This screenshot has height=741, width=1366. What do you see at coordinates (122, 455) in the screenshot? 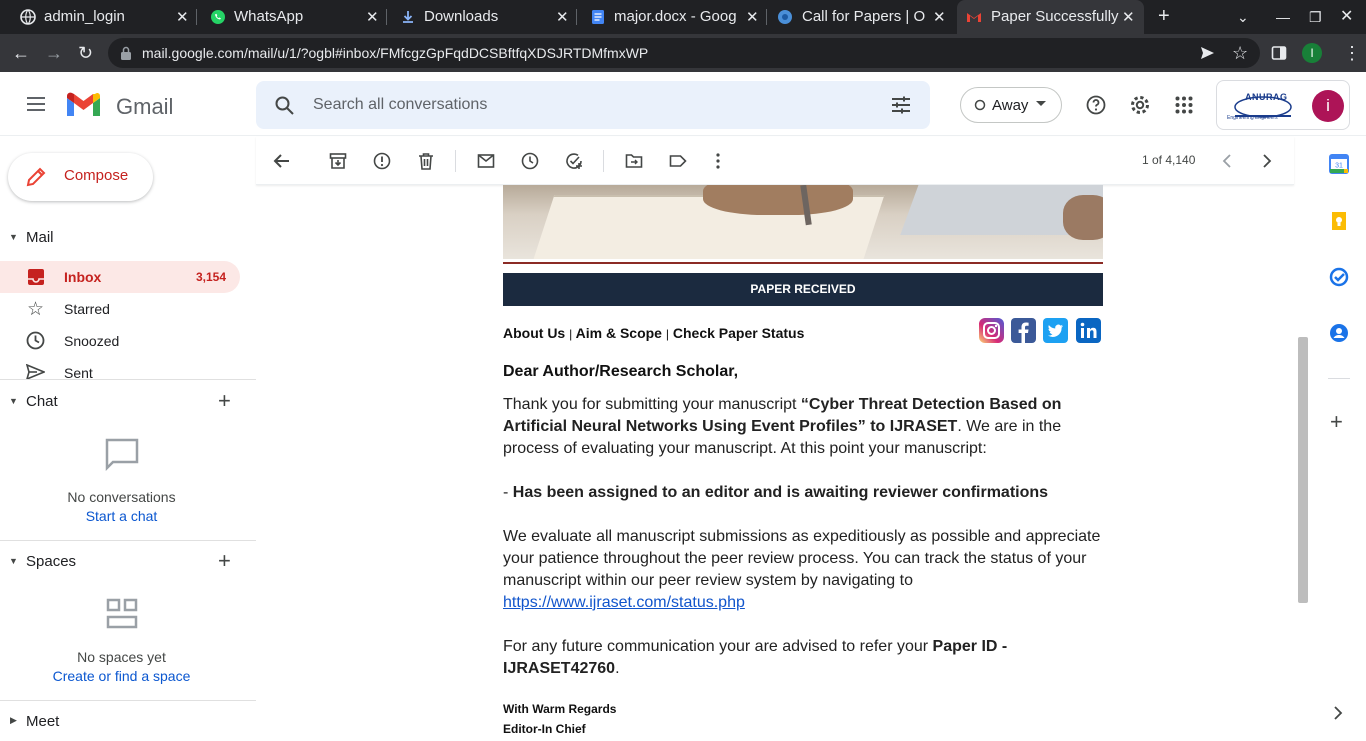
I see `chat-bubble-icon` at bounding box center [122, 455].